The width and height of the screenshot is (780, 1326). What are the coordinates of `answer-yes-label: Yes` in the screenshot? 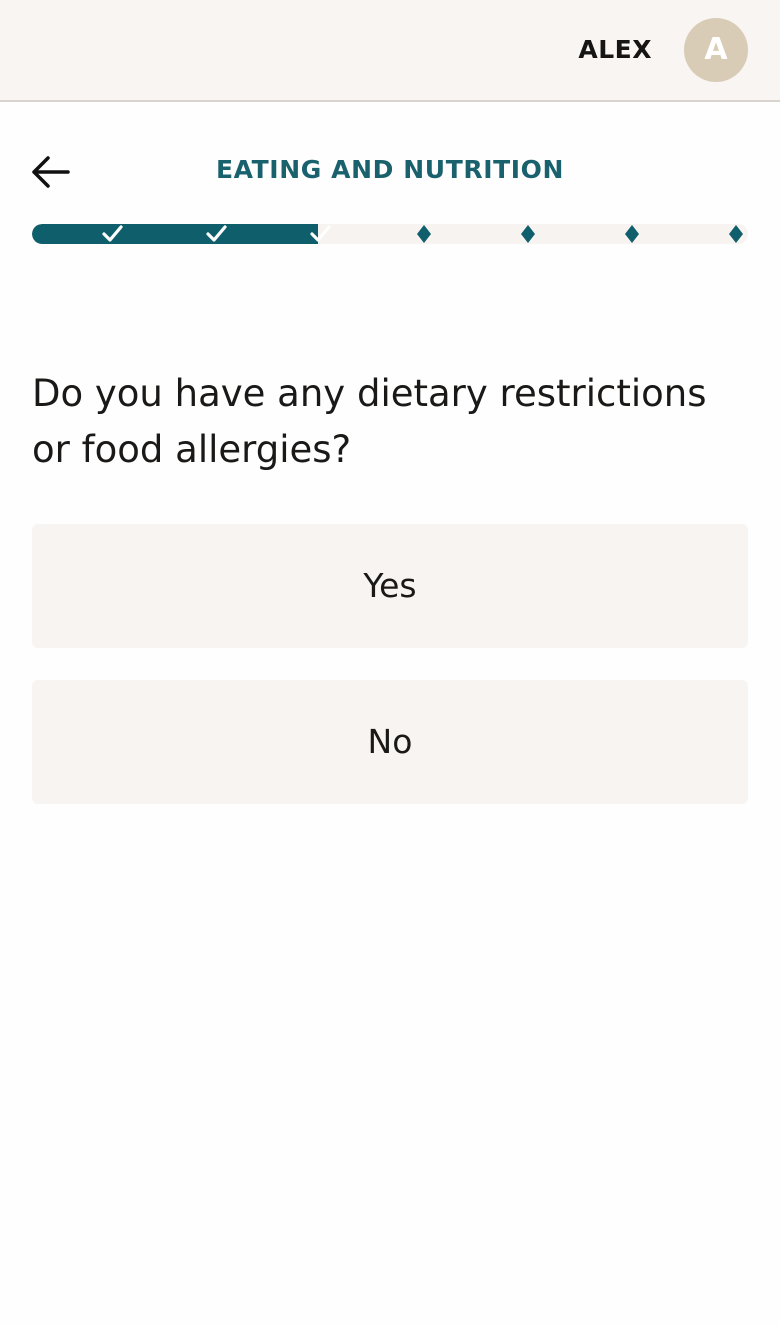 It's located at (390, 585).